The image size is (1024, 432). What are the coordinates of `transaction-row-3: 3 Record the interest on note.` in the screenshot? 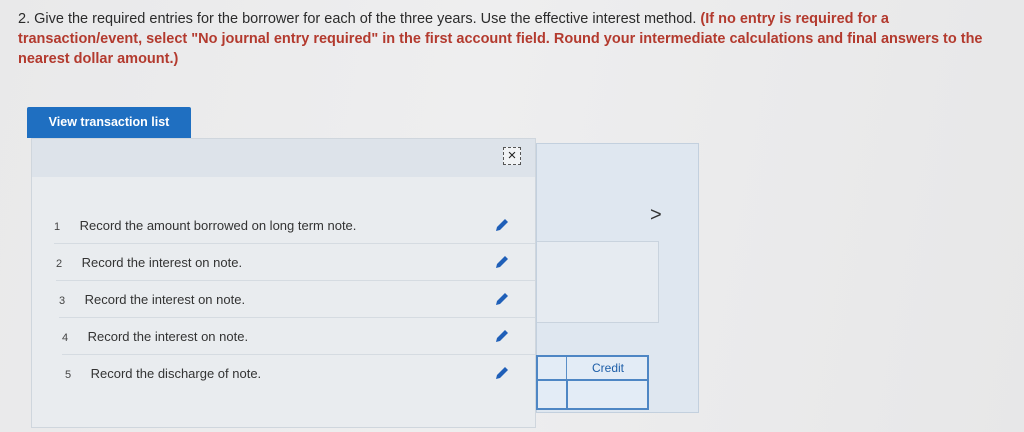 It's located at (297, 299).